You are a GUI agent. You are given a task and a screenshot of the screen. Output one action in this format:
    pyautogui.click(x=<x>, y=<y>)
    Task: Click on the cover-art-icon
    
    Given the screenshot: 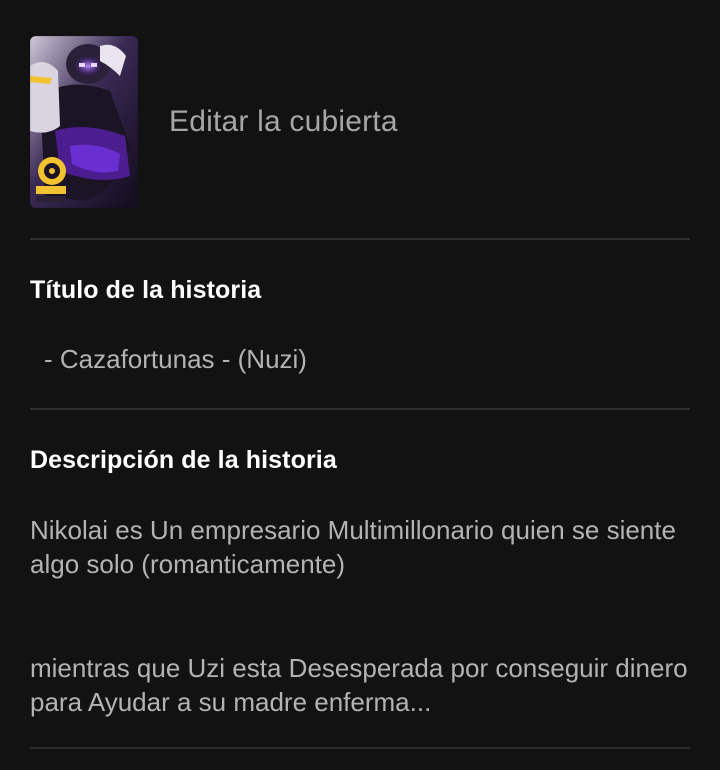 What is the action you would take?
    pyautogui.click(x=84, y=122)
    